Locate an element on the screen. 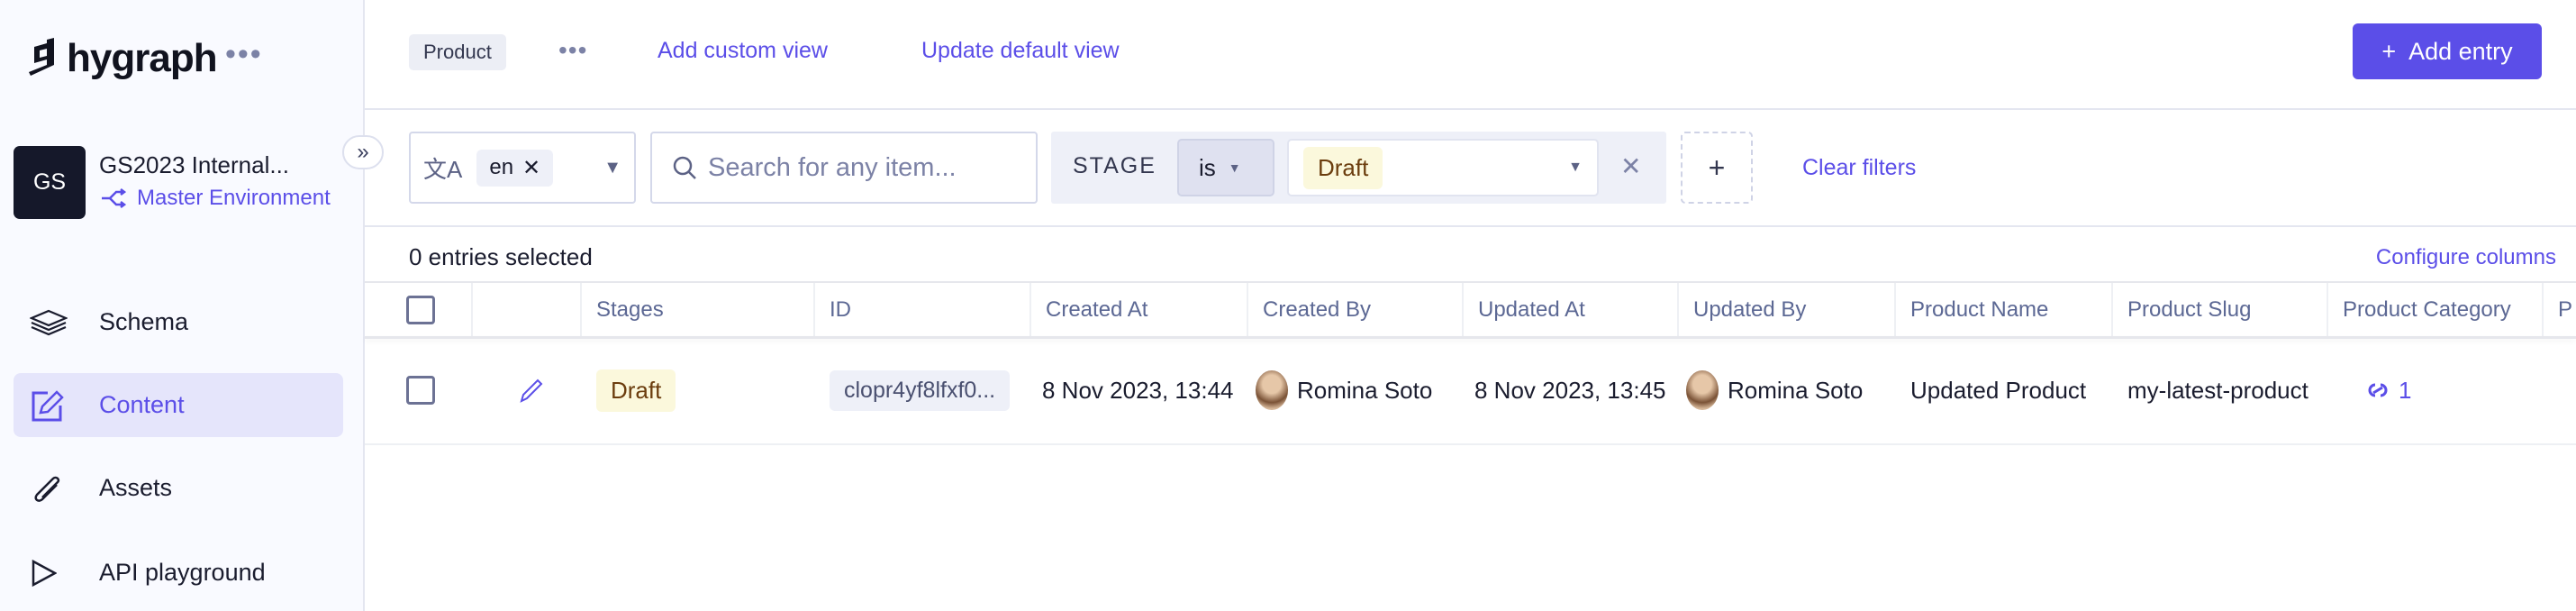 This screenshot has width=2576, height=611. column-header-updated-at: Updated At is located at coordinates (1571, 310).